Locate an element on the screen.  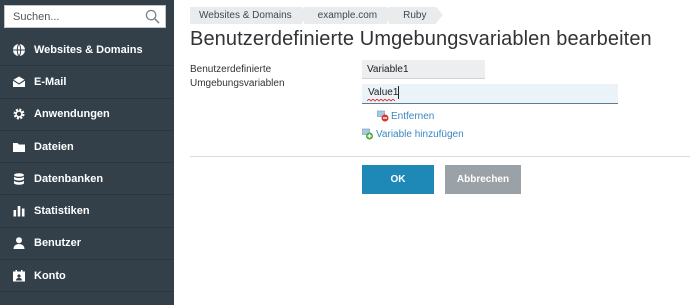
variable-value-input is located at coordinates (490, 94).